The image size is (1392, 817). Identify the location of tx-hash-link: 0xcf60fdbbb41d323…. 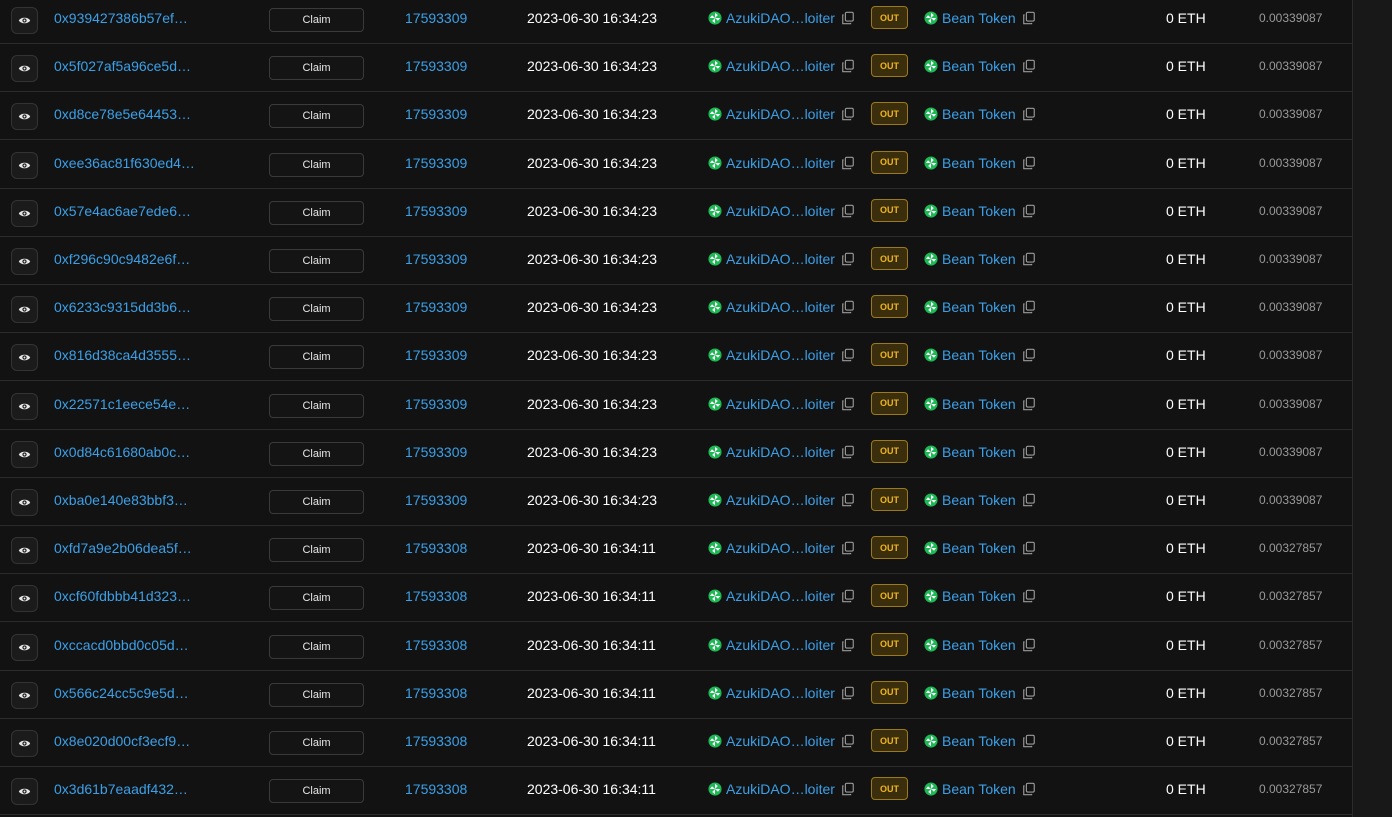
(122, 596).